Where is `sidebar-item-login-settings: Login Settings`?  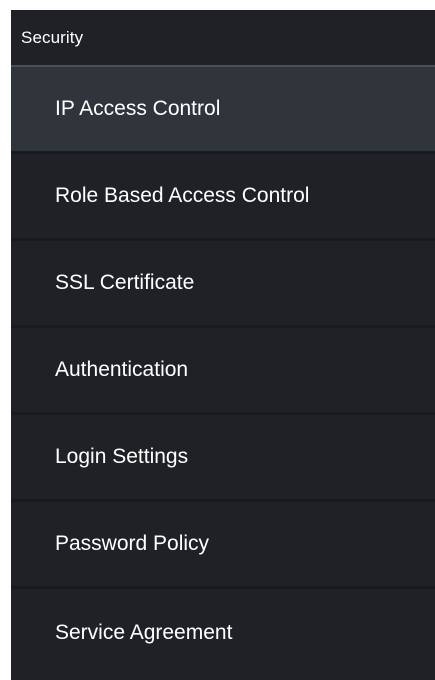
sidebar-item-login-settings: Login Settings is located at coordinates (223, 458).